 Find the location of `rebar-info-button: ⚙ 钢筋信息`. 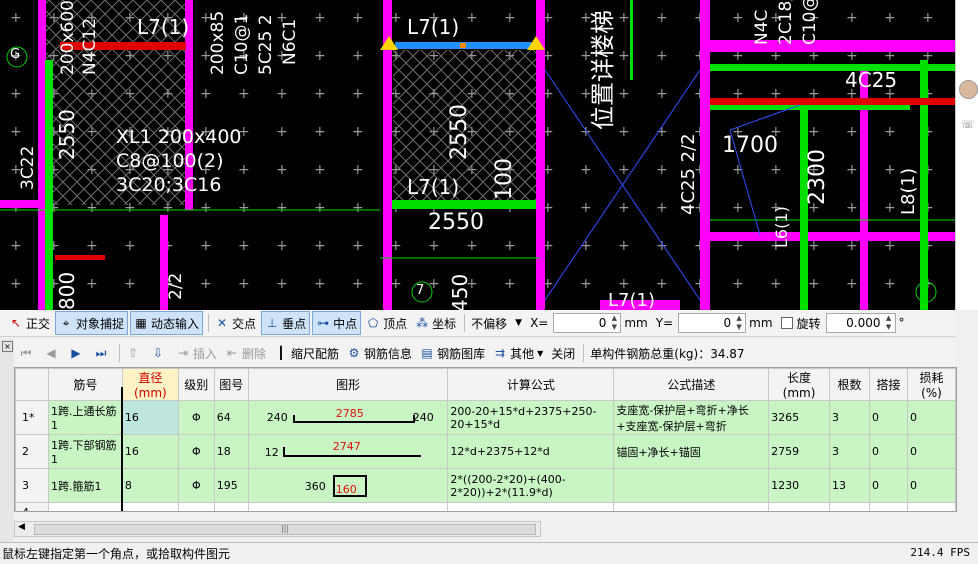

rebar-info-button: ⚙ 钢筋信息 is located at coordinates (379, 353).